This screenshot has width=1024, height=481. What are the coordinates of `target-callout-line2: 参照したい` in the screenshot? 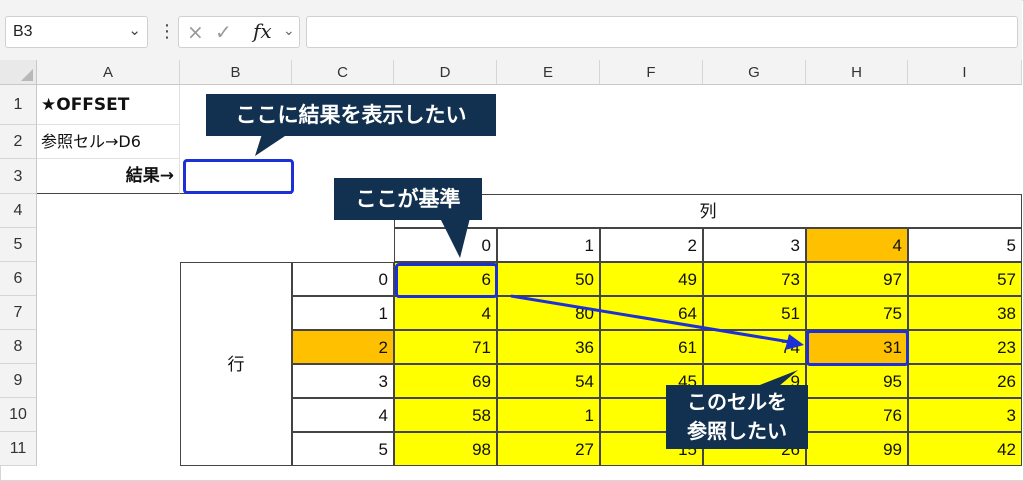 It's located at (737, 431).